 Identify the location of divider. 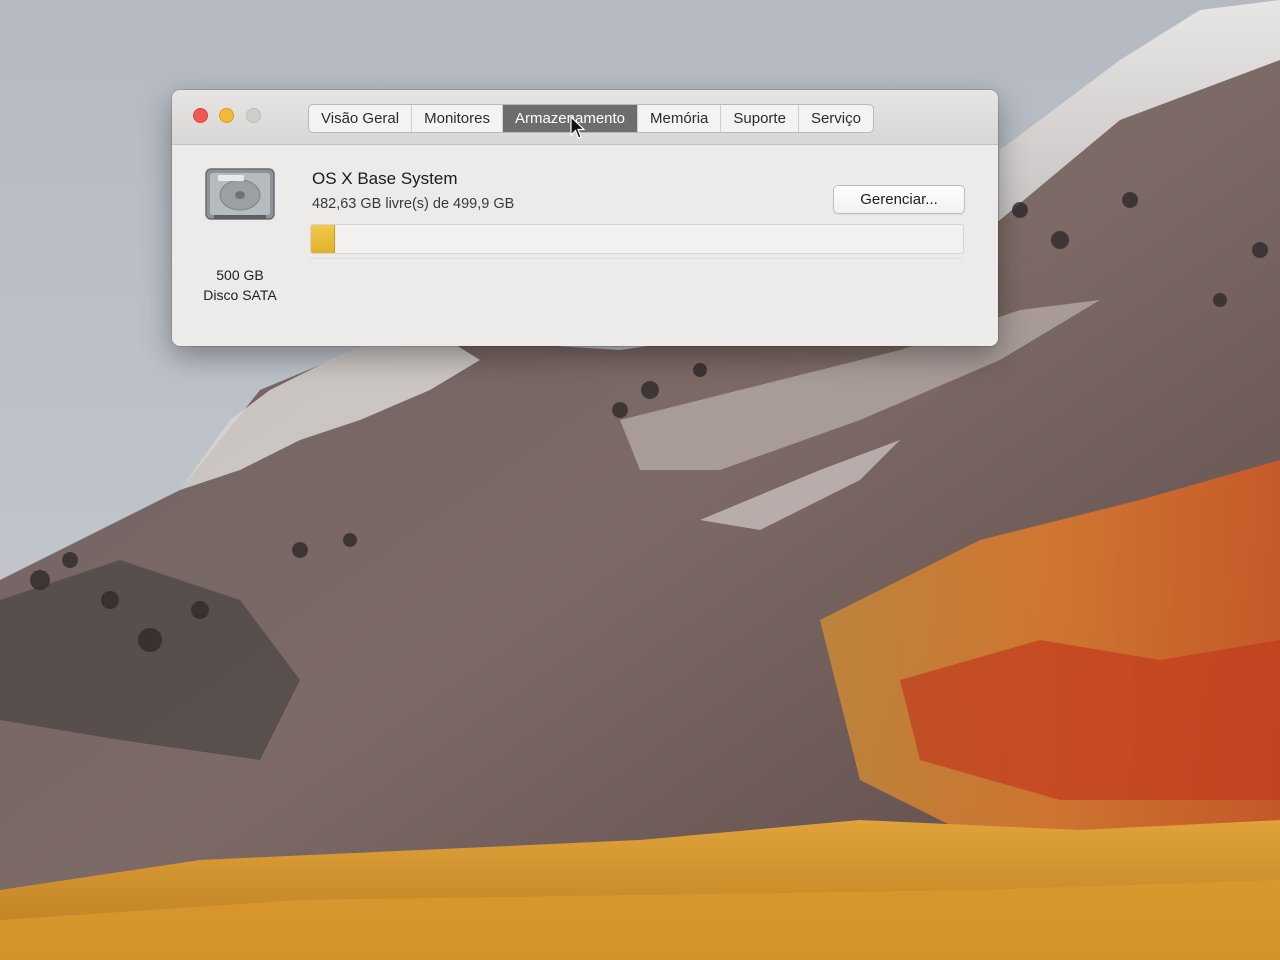
(636, 258).